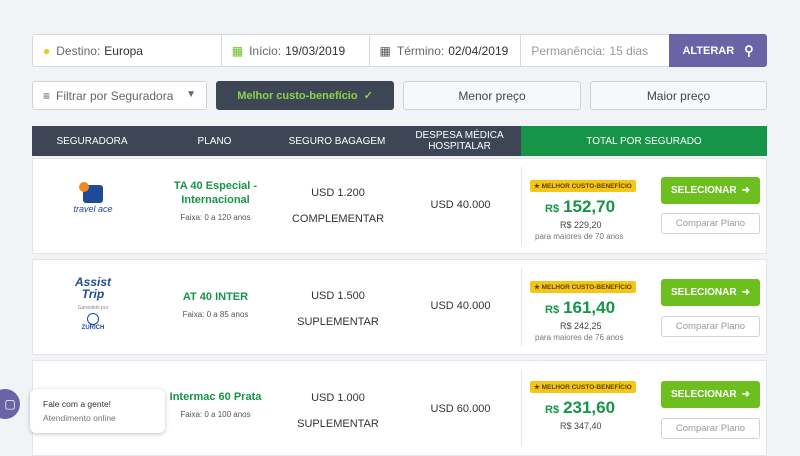 Image resolution: width=800 pixels, height=456 pixels. Describe the element at coordinates (115, 95) in the screenshot. I see `seguradora-filter-placeholder: Filtrar por Seguradora` at that location.